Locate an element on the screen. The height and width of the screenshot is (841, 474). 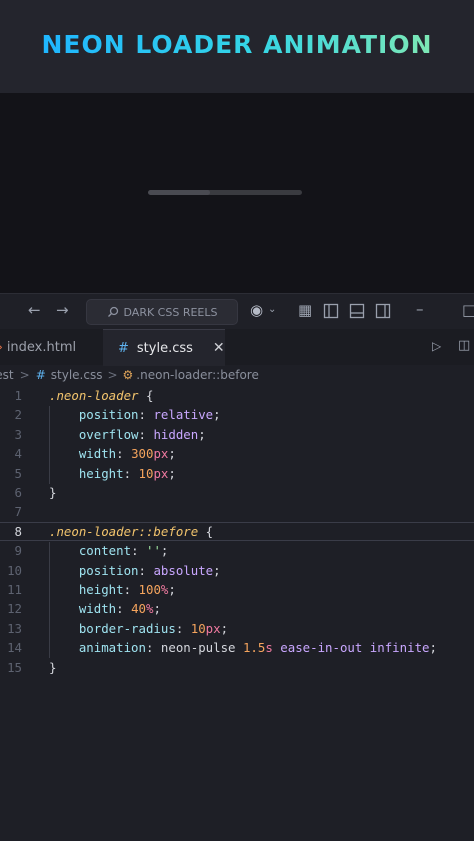
line-number: 6 is located at coordinates (18, 492).